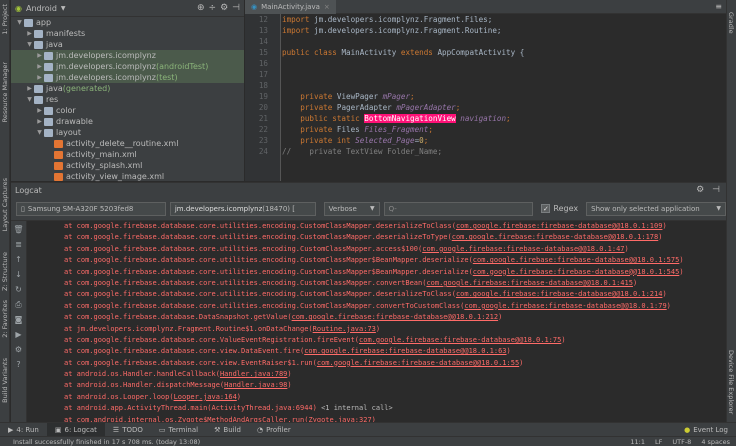 This screenshot has height=446, width=736. What do you see at coordinates (201, 8) in the screenshot?
I see `sync-icon: ⊕` at bounding box center [201, 8].